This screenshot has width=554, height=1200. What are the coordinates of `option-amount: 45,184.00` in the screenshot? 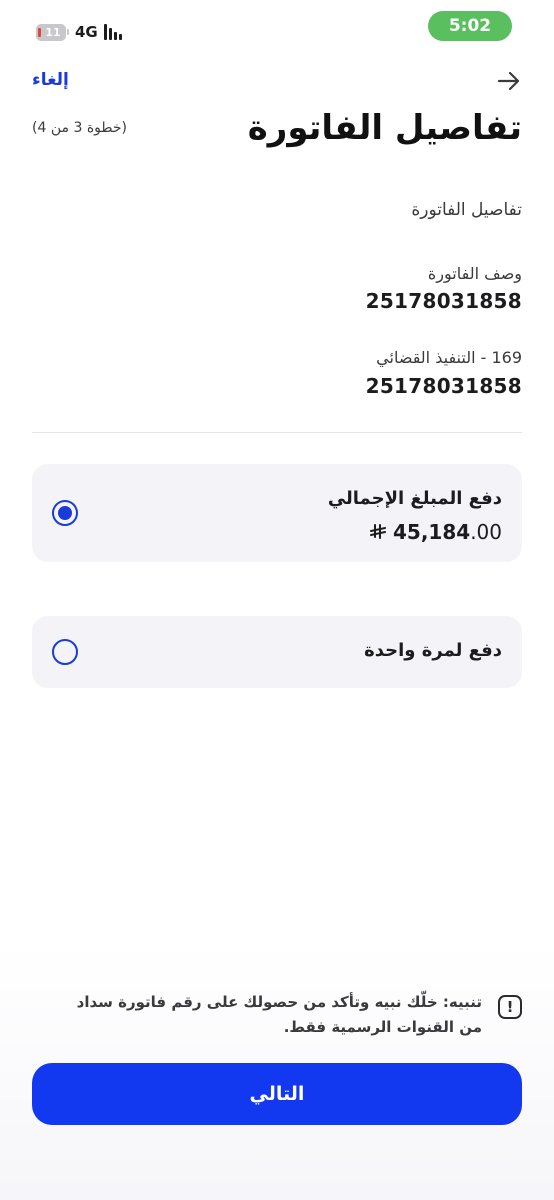 It's located at (435, 532).